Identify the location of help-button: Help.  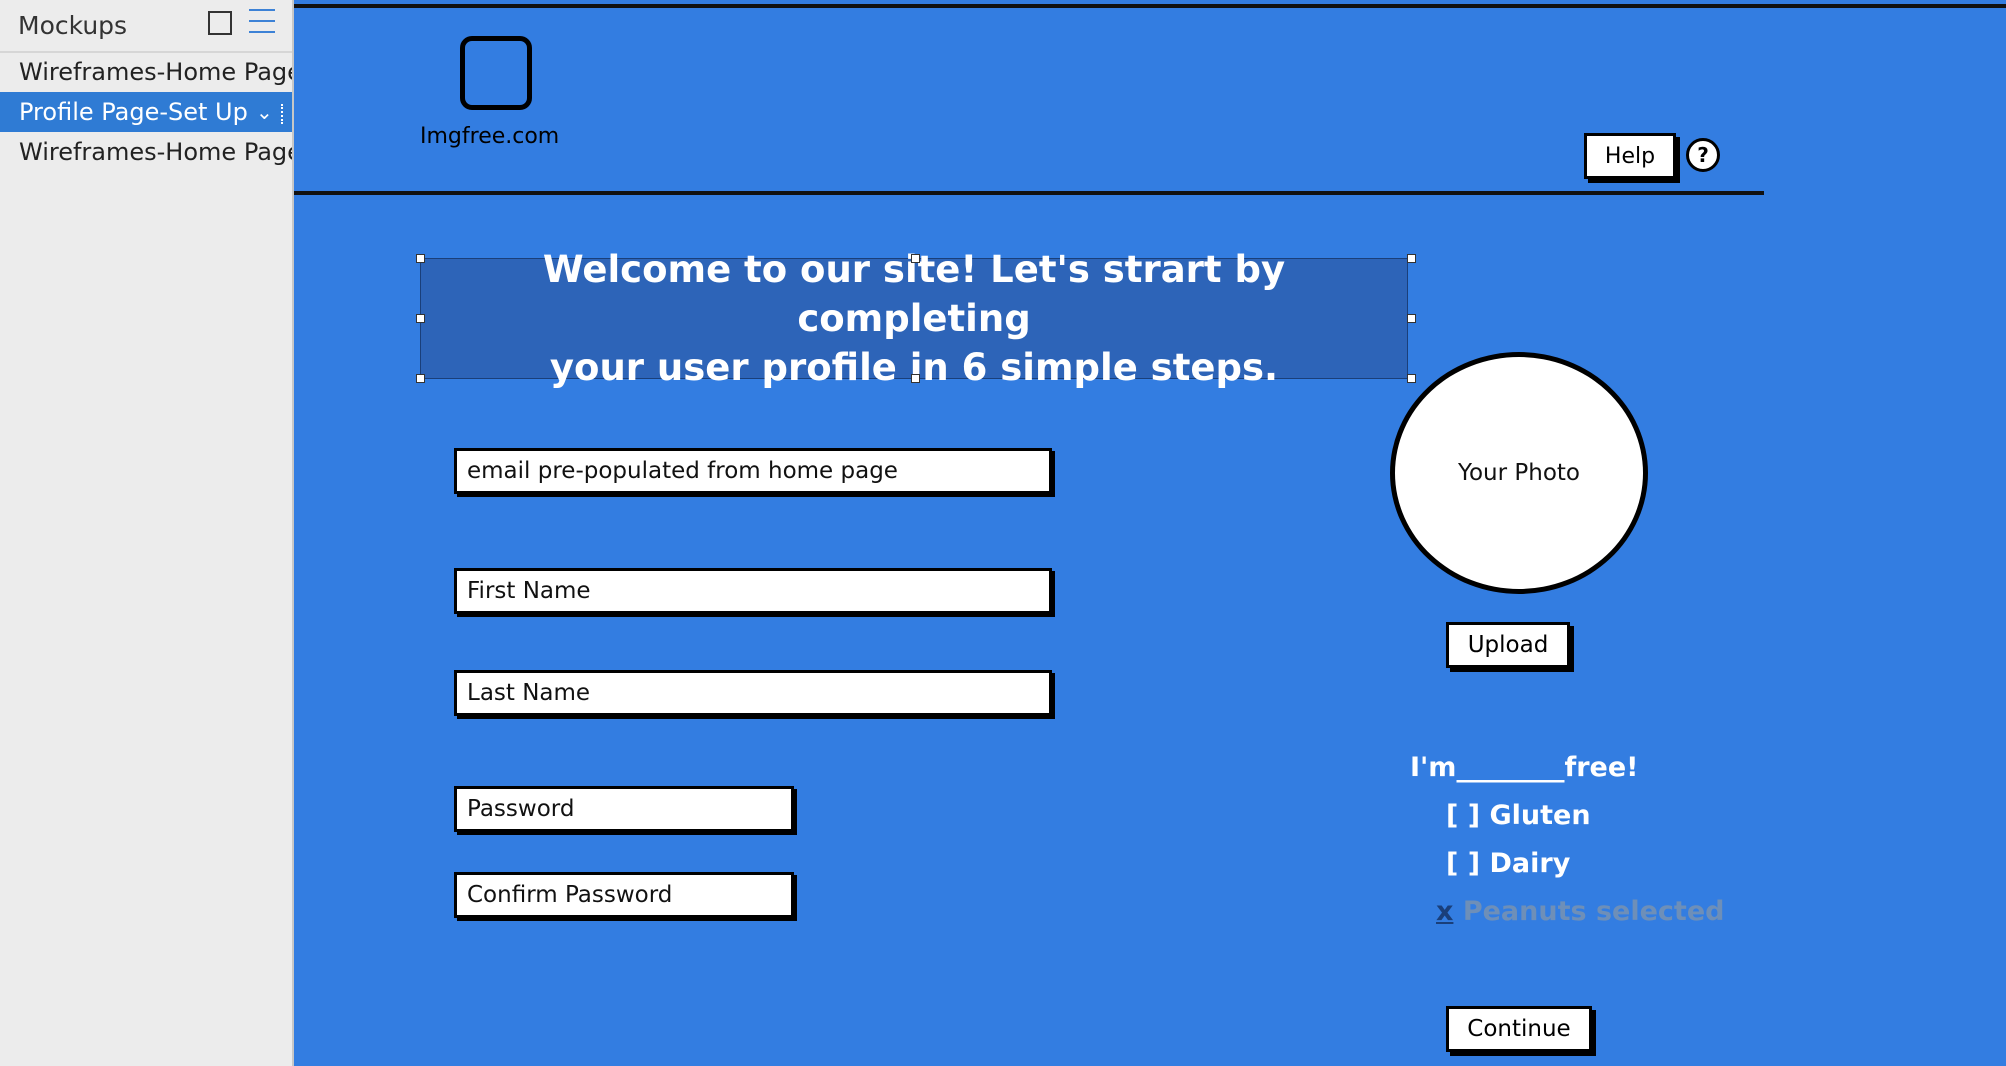
(1630, 156).